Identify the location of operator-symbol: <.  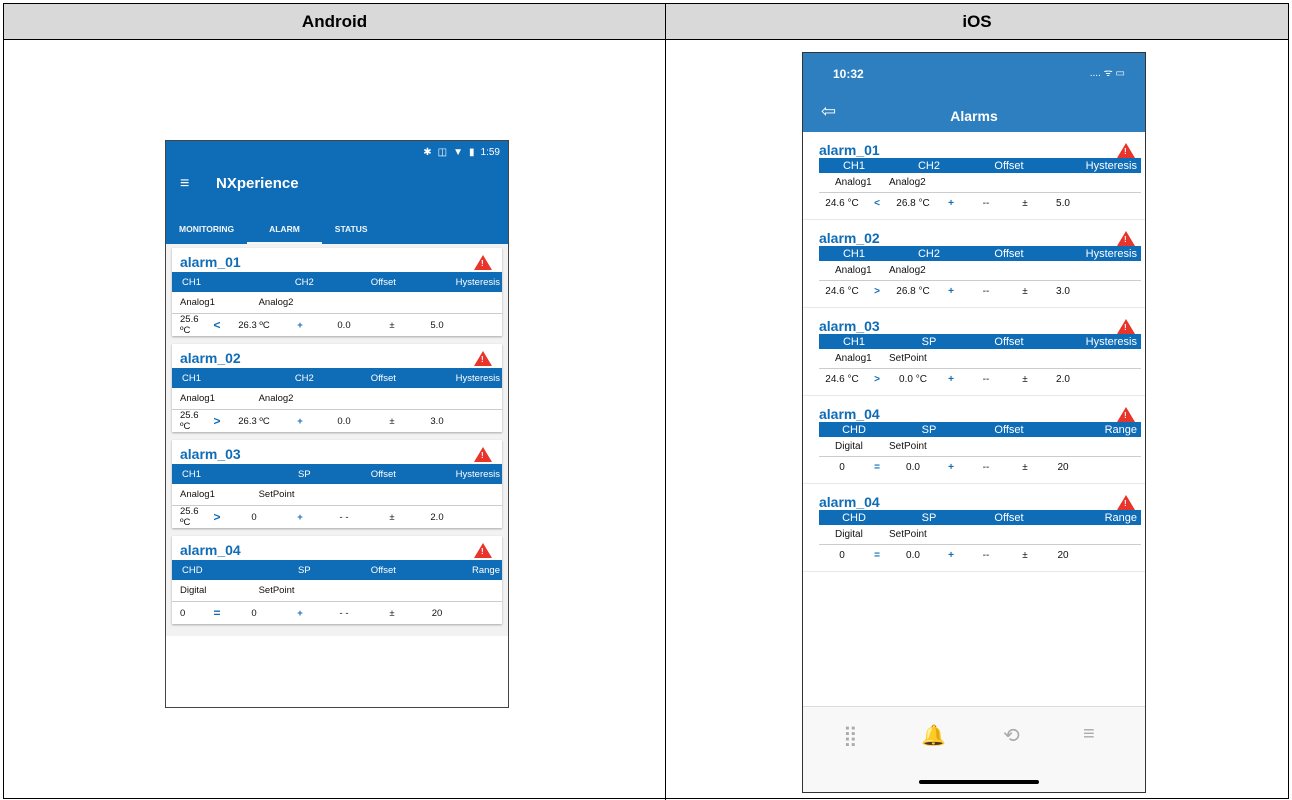
(217, 325).